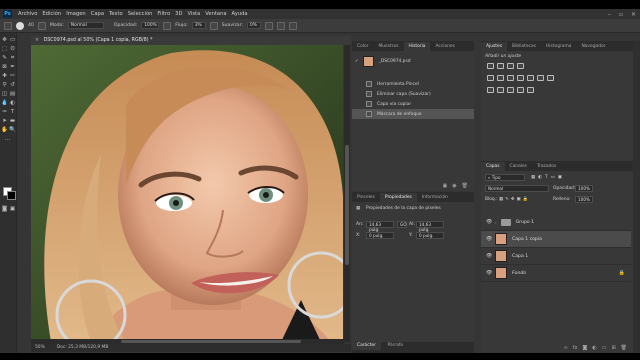  Describe the element at coordinates (388, 46) in the screenshot. I see `tab-swatches: Muestras` at that location.